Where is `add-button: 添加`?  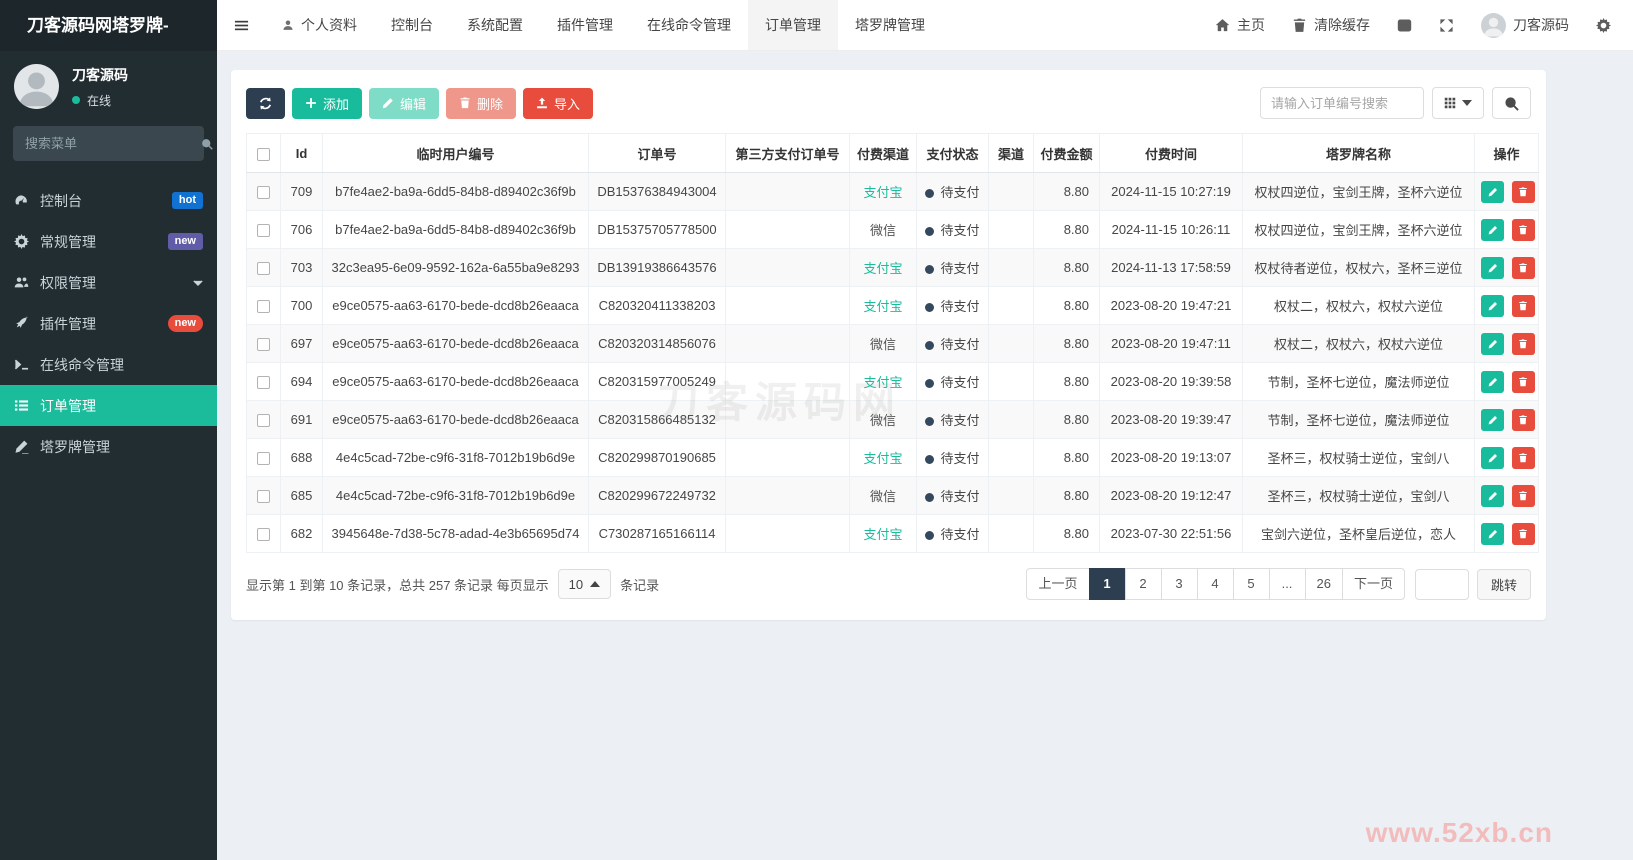
add-button: 添加 is located at coordinates (327, 103).